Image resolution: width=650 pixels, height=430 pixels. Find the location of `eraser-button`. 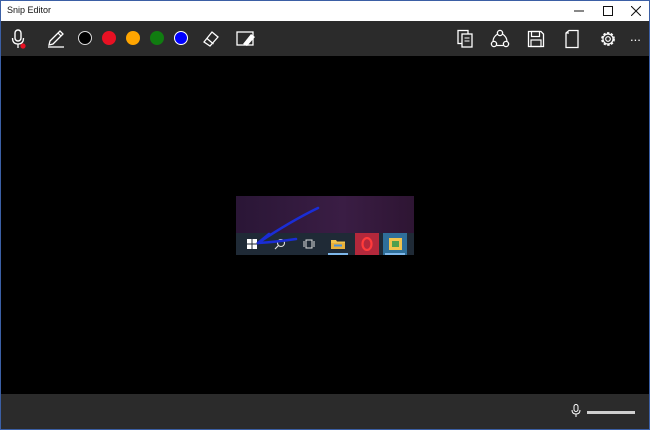

eraser-button is located at coordinates (211, 38).